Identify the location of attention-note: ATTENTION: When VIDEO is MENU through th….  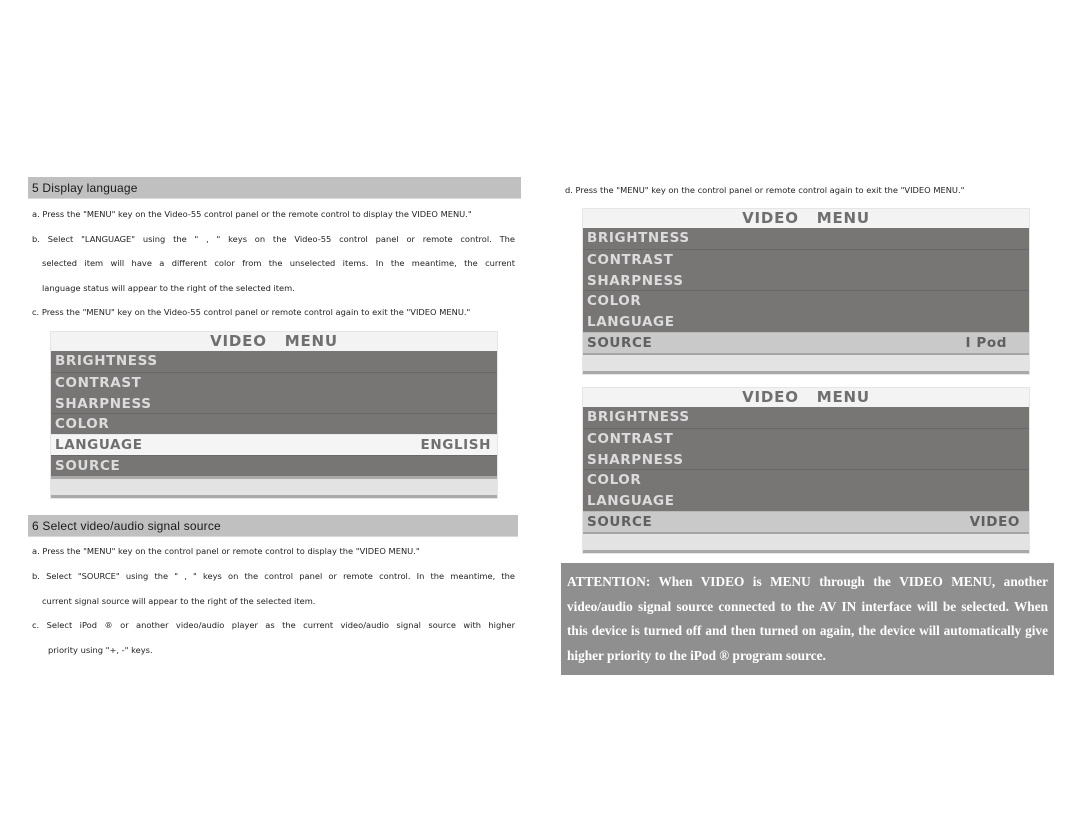
(807, 619).